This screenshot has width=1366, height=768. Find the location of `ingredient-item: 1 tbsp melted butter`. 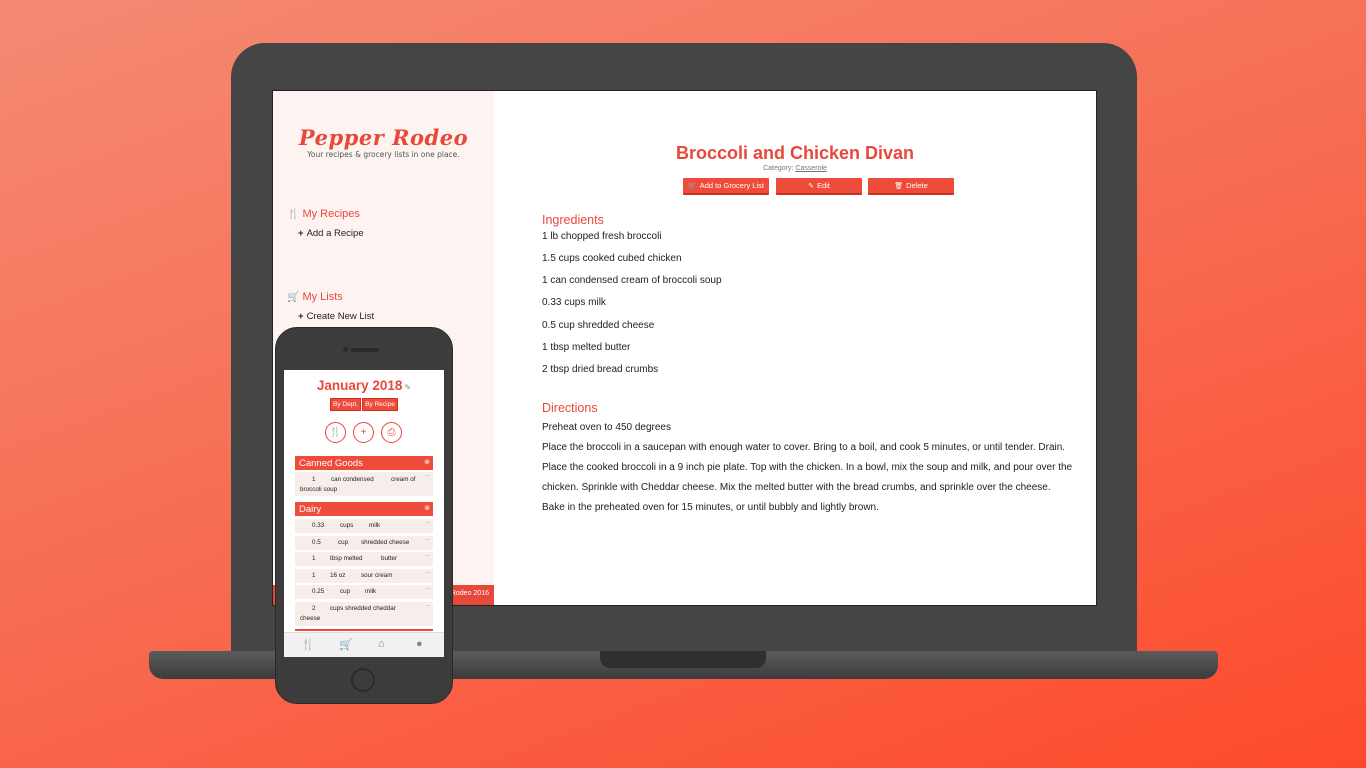

ingredient-item: 1 tbsp melted butter is located at coordinates (586, 347).